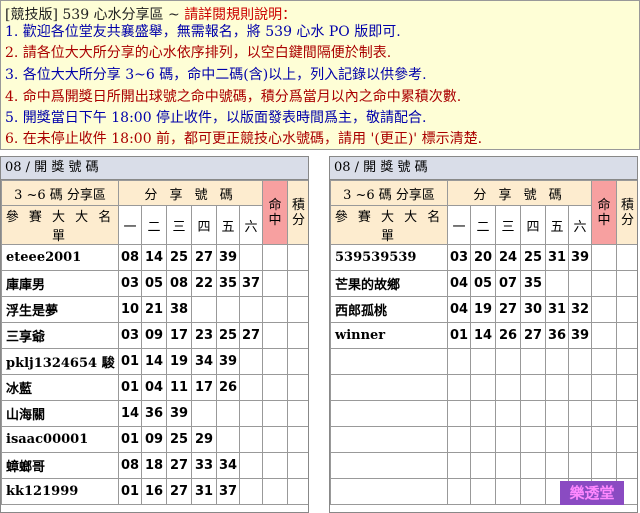  I want to click on participant-name, so click(389, 439).